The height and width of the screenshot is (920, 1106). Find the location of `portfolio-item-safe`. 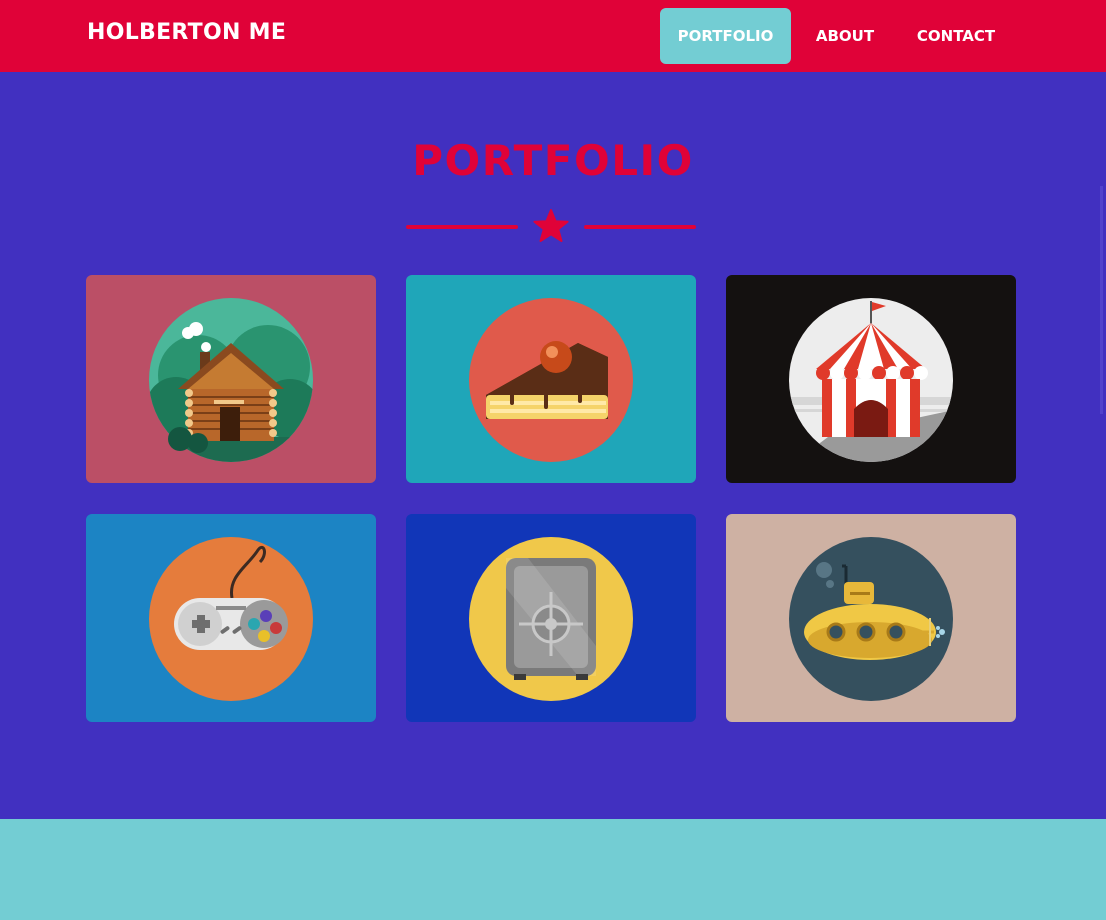

portfolio-item-safe is located at coordinates (551, 618).